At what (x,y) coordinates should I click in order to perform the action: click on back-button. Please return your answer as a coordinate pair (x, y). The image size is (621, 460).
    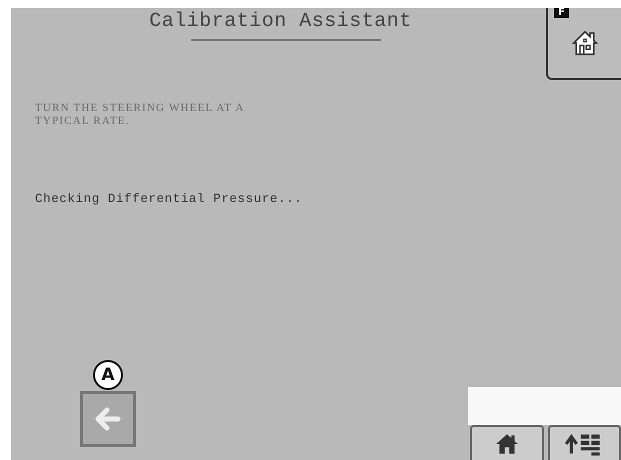
    Looking at the image, I should click on (108, 419).